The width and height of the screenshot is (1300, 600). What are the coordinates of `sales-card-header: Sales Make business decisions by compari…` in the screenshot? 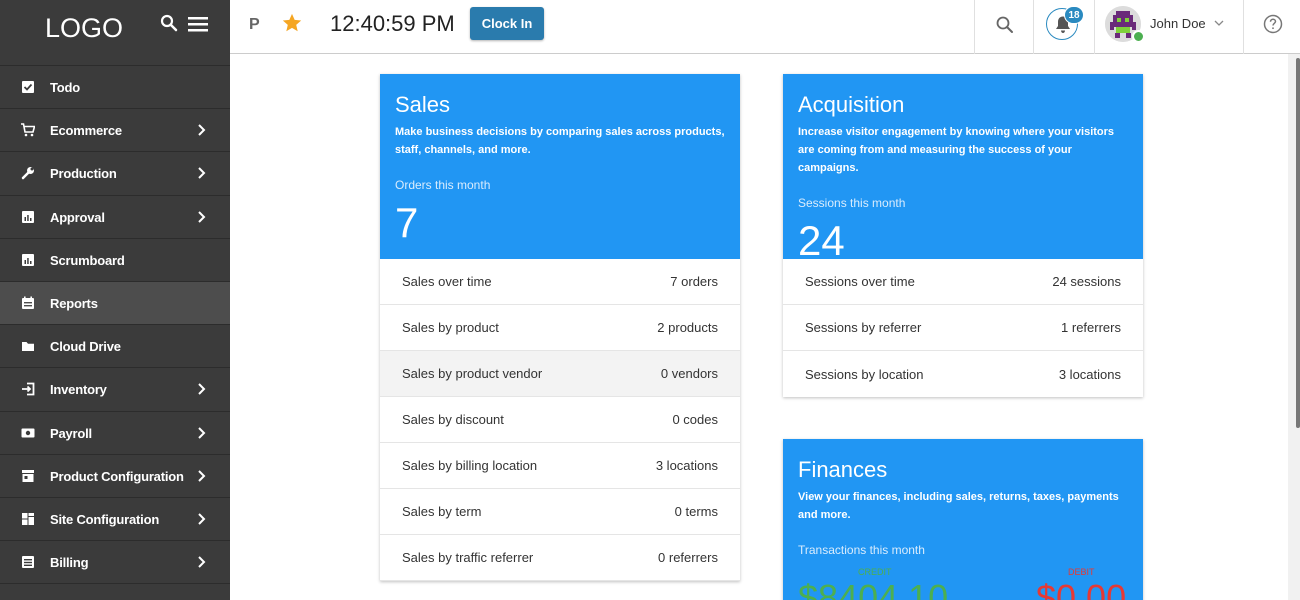 It's located at (560, 166).